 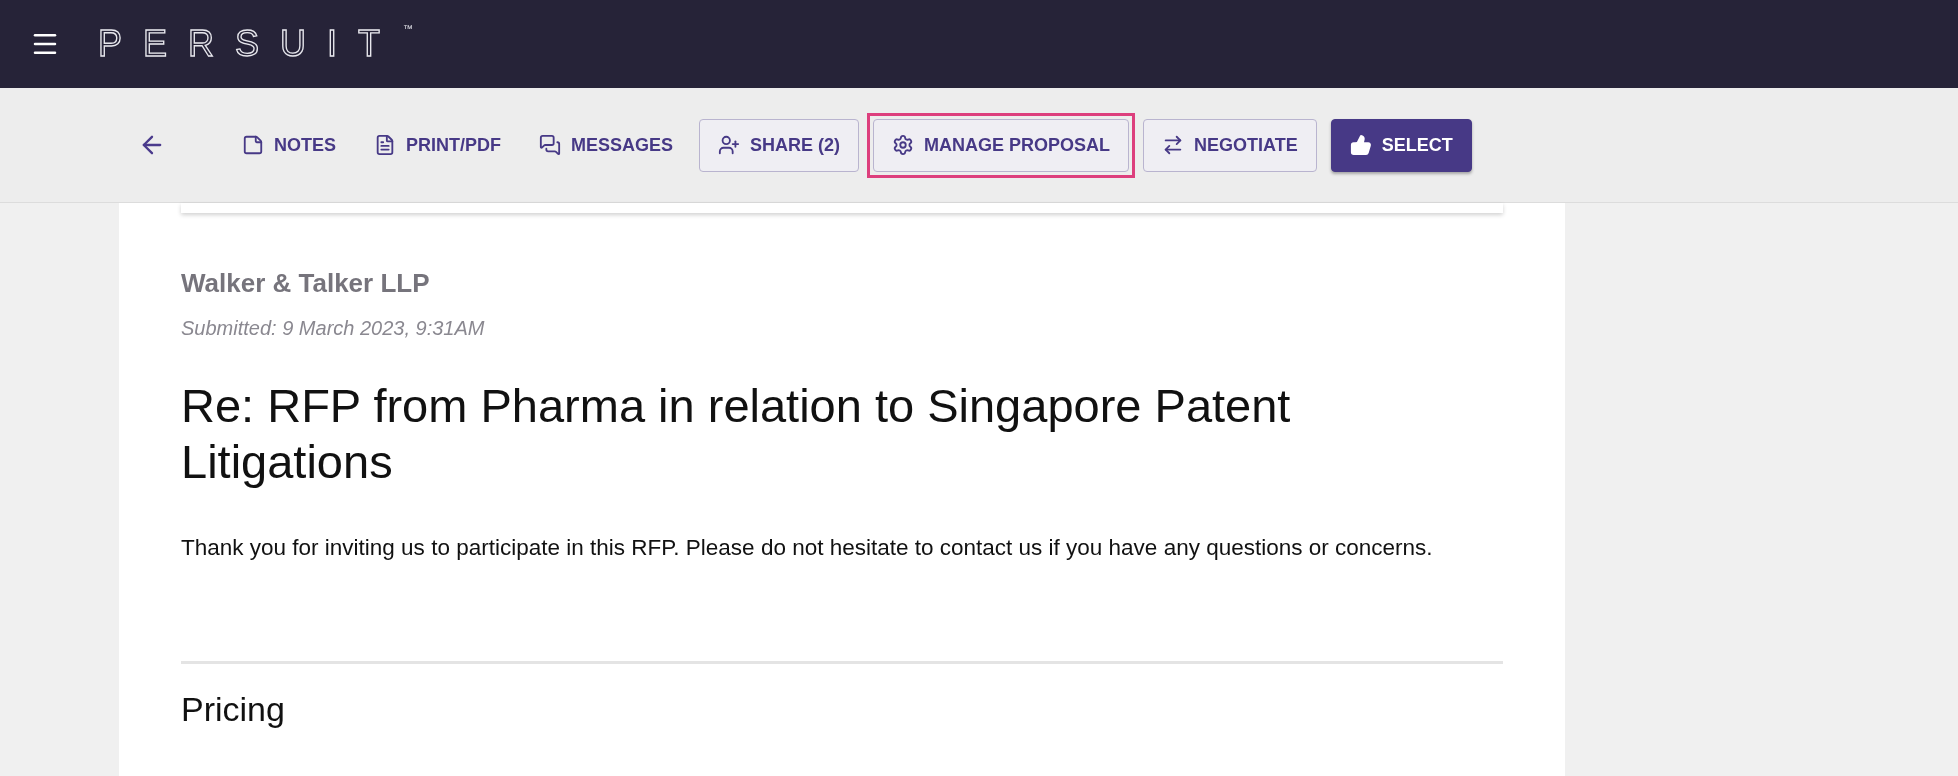 What do you see at coordinates (736, 434) in the screenshot?
I see `proposal-title: Re: RFP from Pharma in relation to Singapore Patent Litigations` at bounding box center [736, 434].